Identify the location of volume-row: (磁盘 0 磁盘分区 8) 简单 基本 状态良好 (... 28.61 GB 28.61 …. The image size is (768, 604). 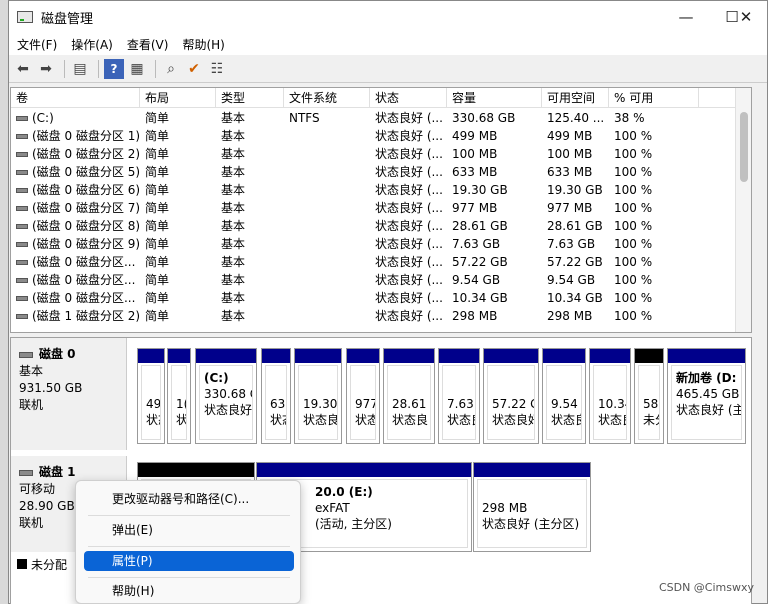
(381, 226).